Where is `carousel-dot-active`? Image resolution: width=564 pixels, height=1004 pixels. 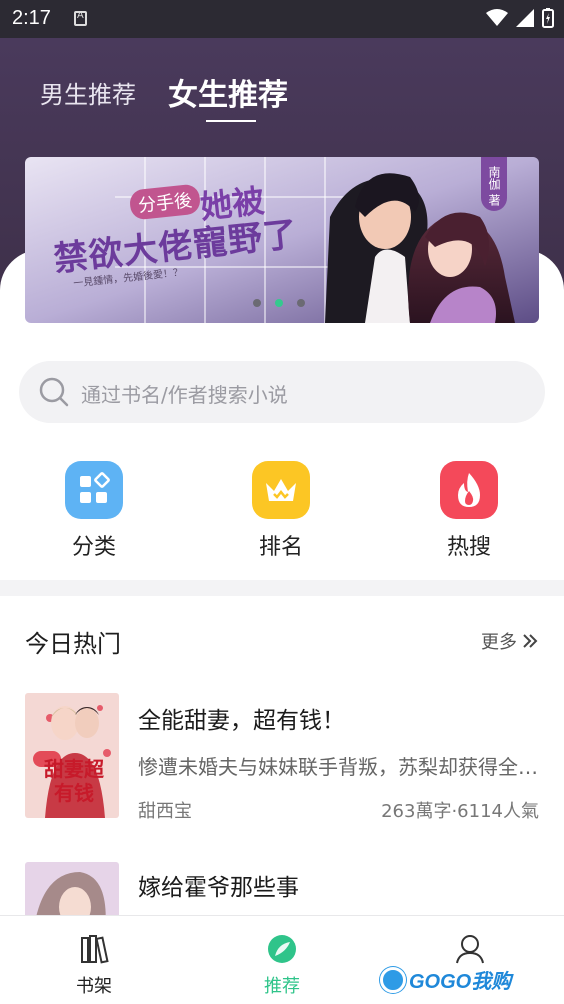 carousel-dot-active is located at coordinates (279, 303).